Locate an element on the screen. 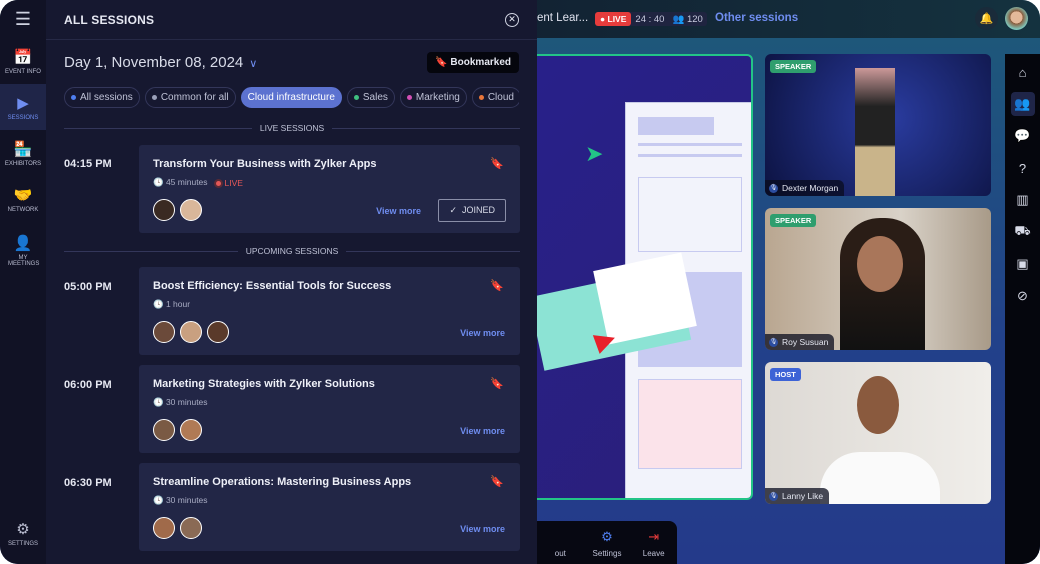 This screenshot has height=564, width=1040. timer: 24 : 40 is located at coordinates (650, 19).